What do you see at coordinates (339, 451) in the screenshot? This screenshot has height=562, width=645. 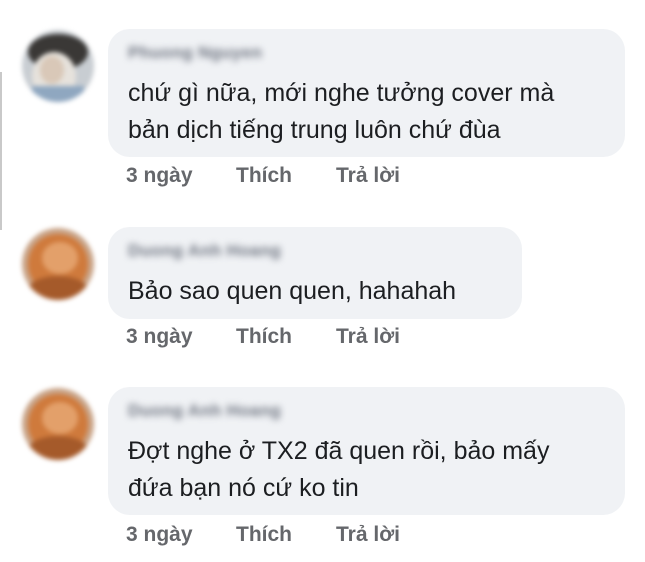 I see `comment-text-line: Đợt nghe ở TX2 đã quen rồi, bảo mấy` at bounding box center [339, 451].